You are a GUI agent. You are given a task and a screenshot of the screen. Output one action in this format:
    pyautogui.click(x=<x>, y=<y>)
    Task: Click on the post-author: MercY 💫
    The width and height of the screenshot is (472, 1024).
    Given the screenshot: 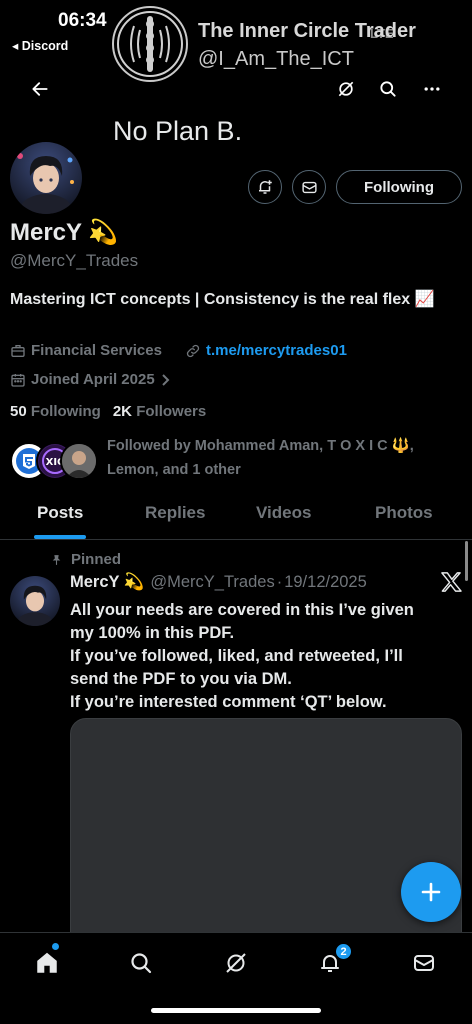 What is the action you would take?
    pyautogui.click(x=107, y=582)
    